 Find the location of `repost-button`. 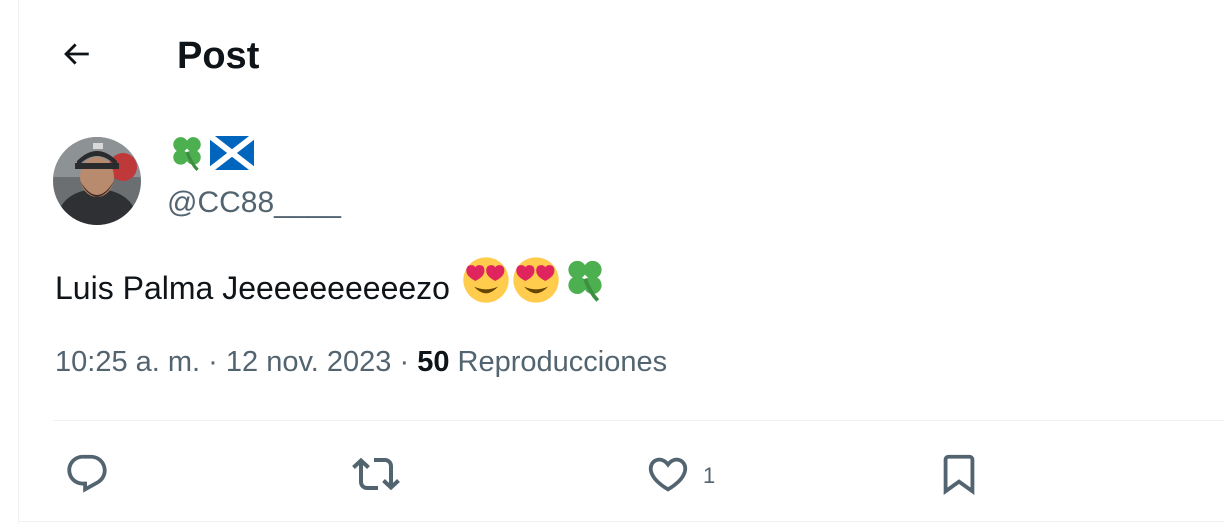

repost-button is located at coordinates (376, 476).